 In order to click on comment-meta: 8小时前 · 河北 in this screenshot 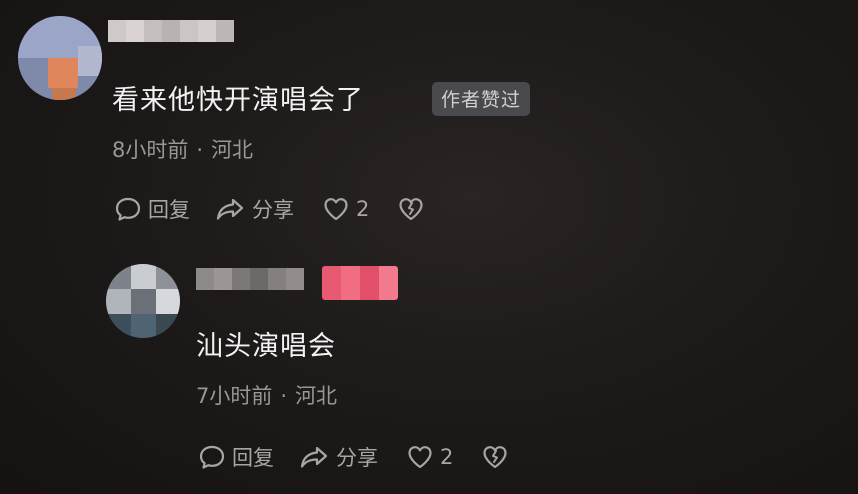, I will do `click(182, 149)`.